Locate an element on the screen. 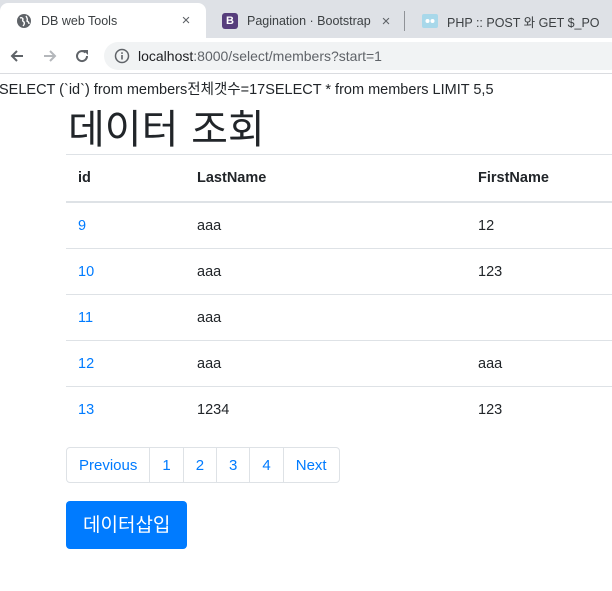  pagination-previous: Previous is located at coordinates (108, 465).